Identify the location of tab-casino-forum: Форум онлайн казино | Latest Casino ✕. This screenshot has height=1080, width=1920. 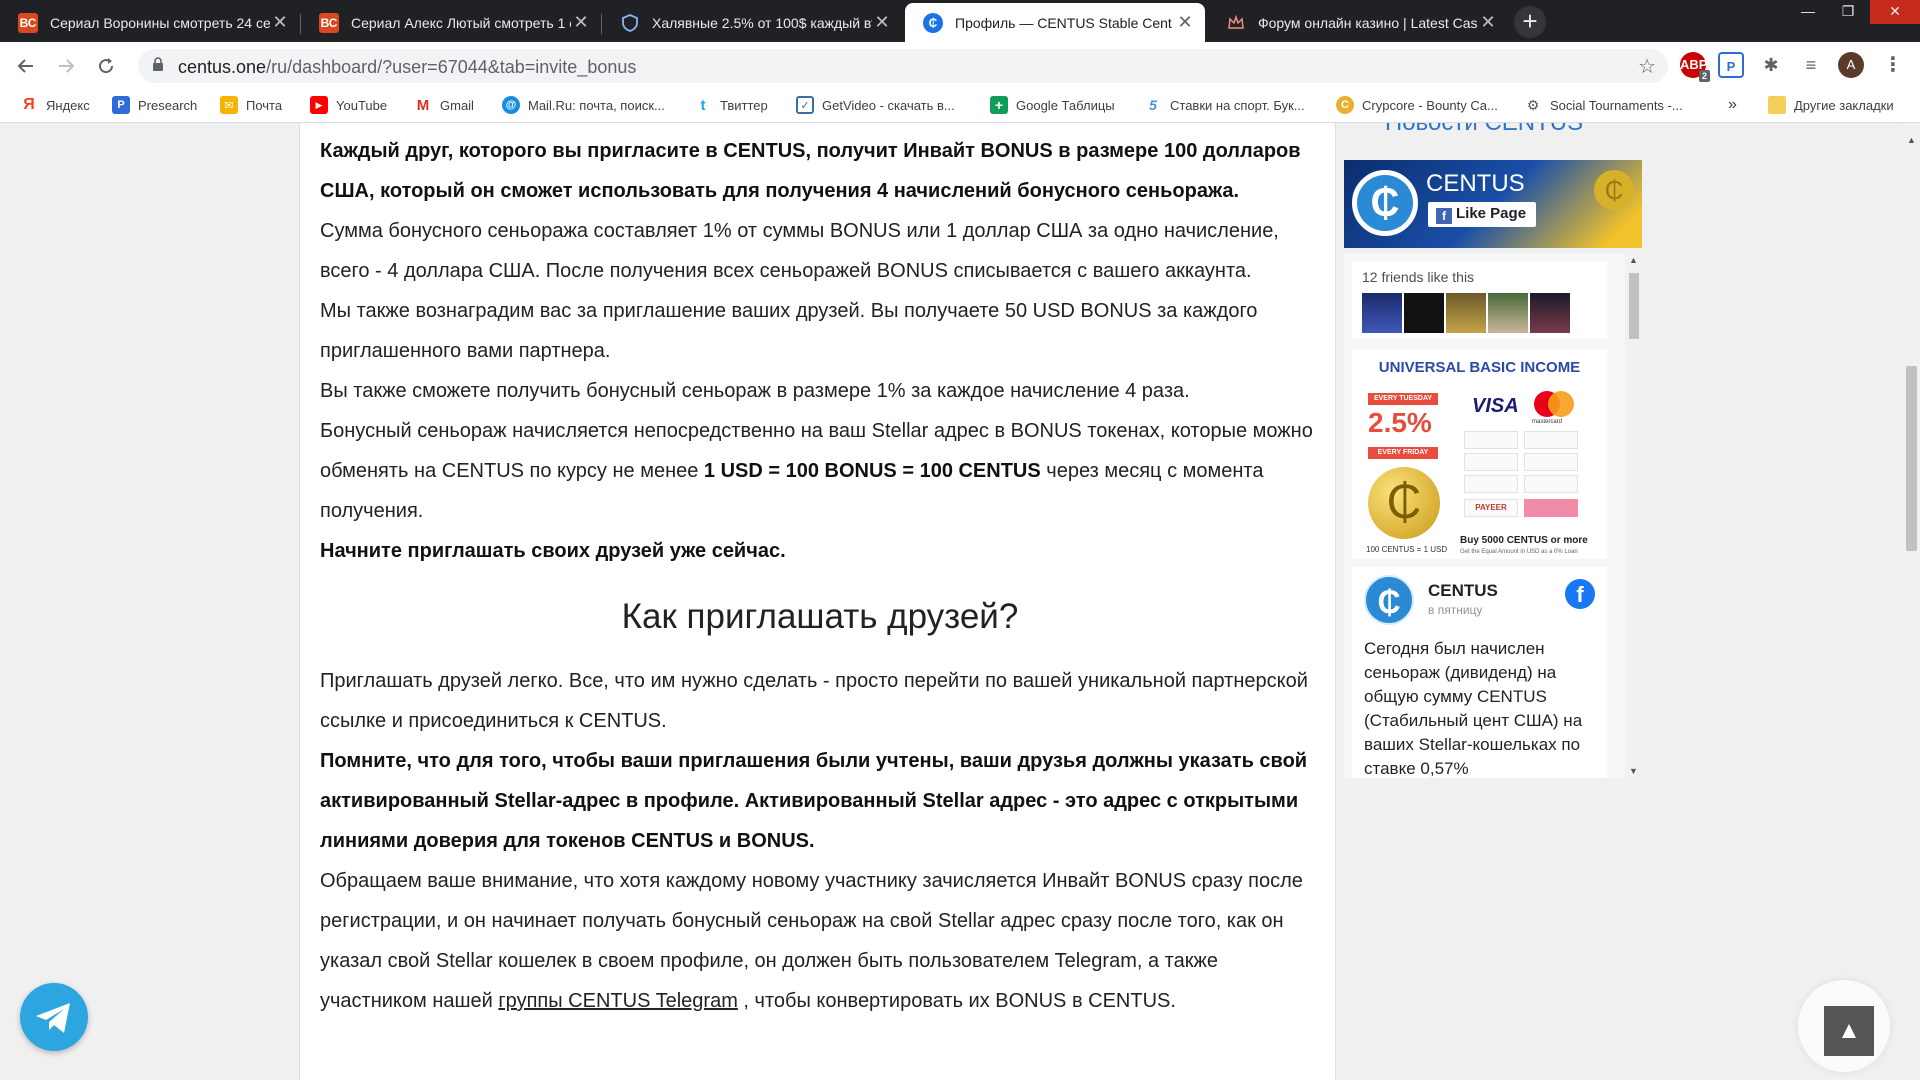
(1358, 22).